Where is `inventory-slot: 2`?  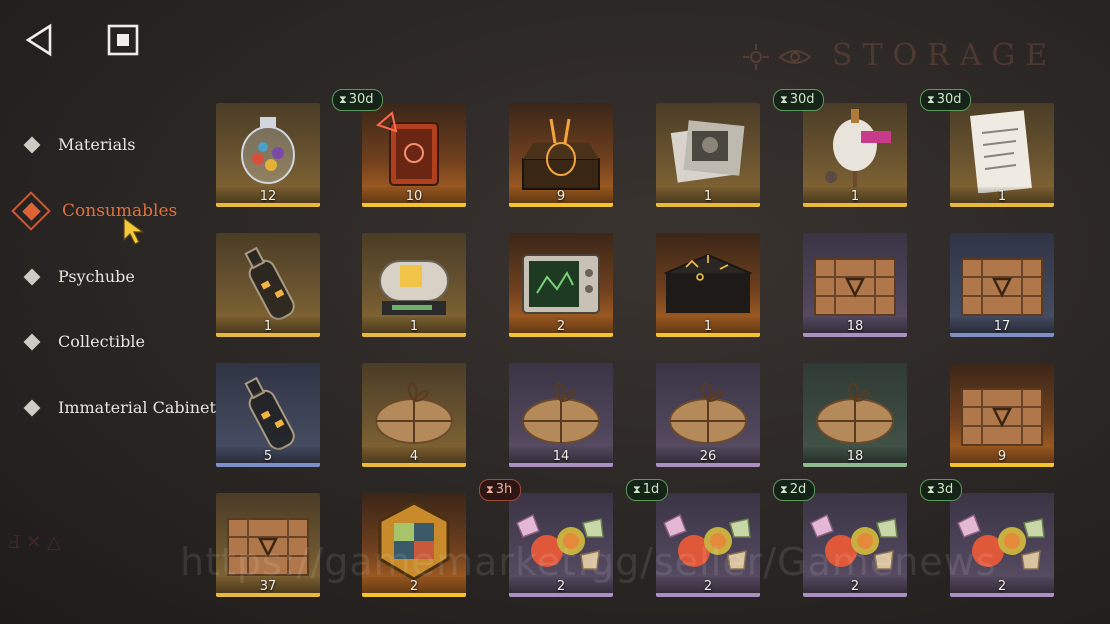 inventory-slot: 2 is located at coordinates (561, 285).